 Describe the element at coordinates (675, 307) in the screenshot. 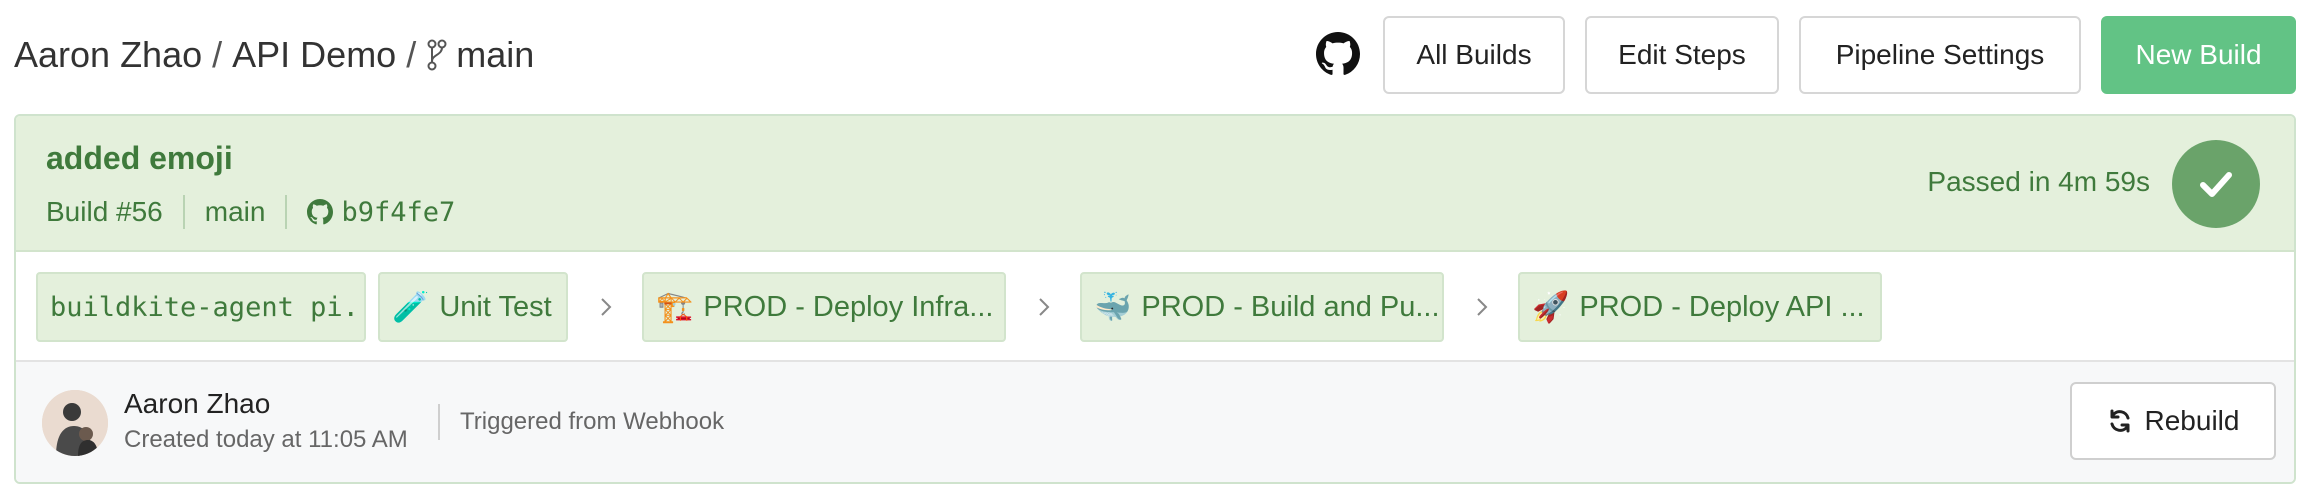

I see `crane-icon: 🏗️` at that location.